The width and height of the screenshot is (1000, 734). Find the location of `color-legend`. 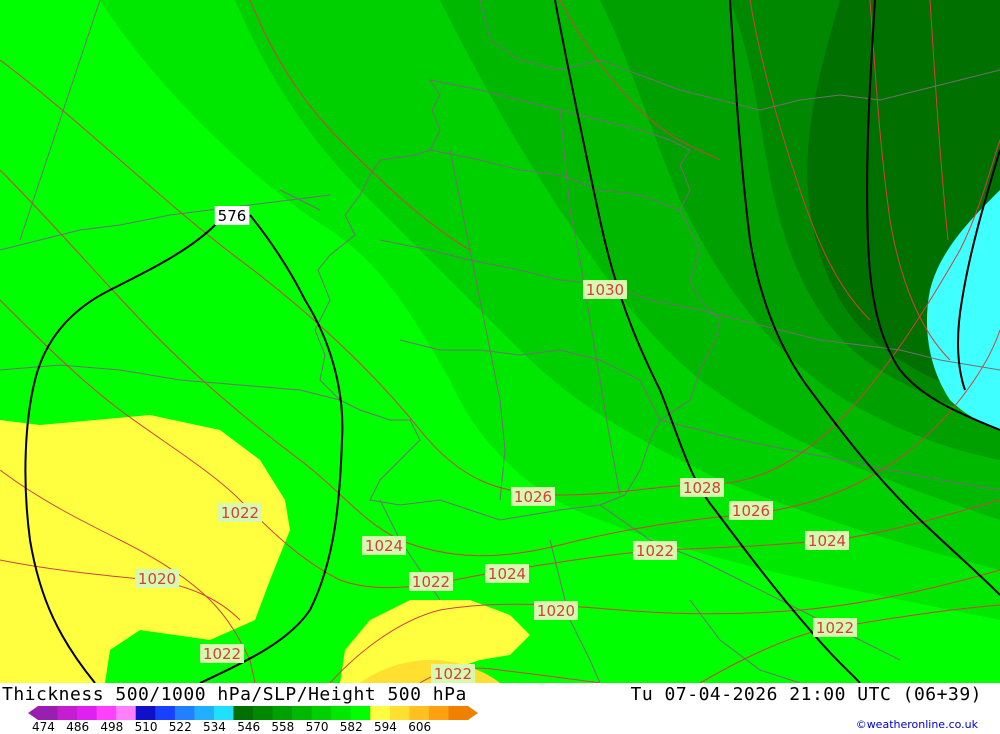

color-legend is located at coordinates (253, 713).